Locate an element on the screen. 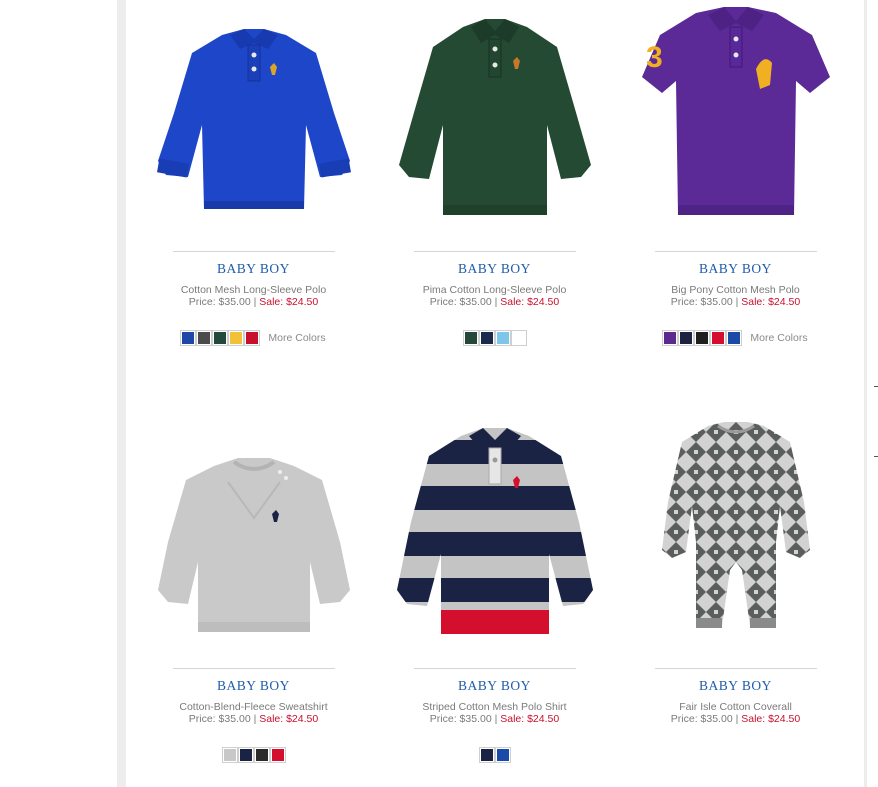 This screenshot has width=878, height=787. grey-sweatshirt-image is located at coordinates (254, 532).